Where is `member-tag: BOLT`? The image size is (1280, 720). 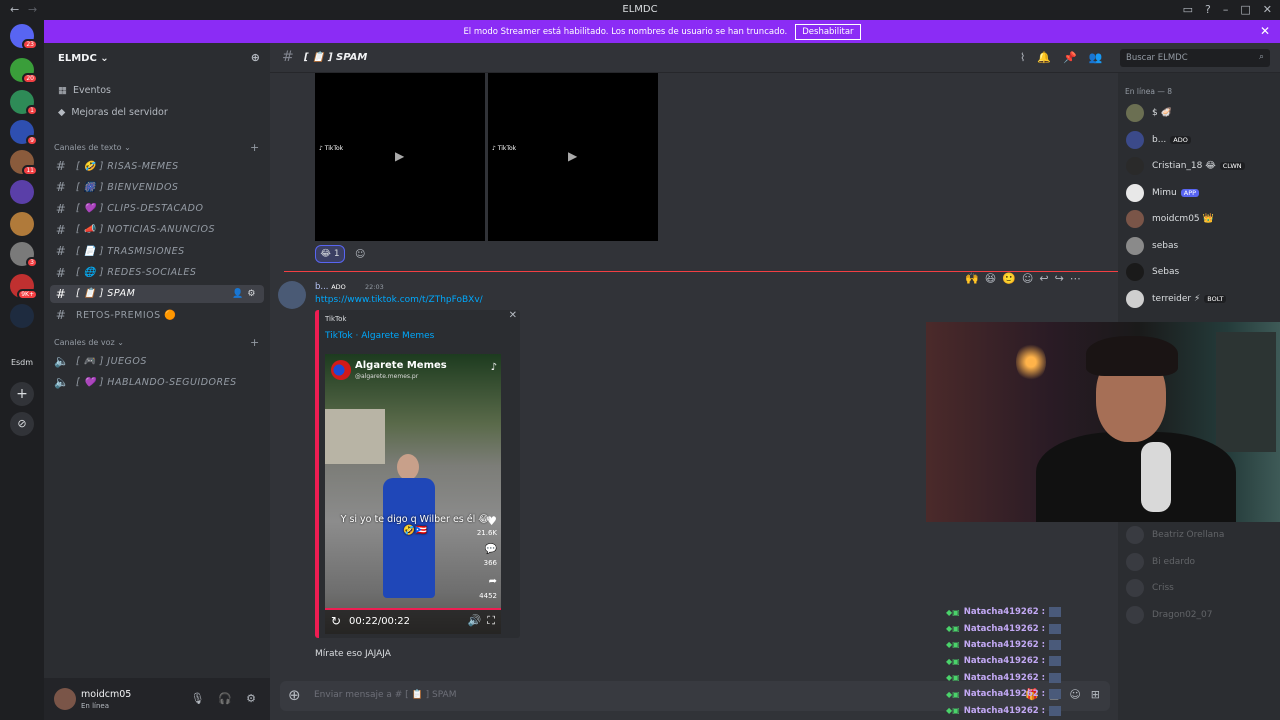 member-tag: BOLT is located at coordinates (1215, 298).